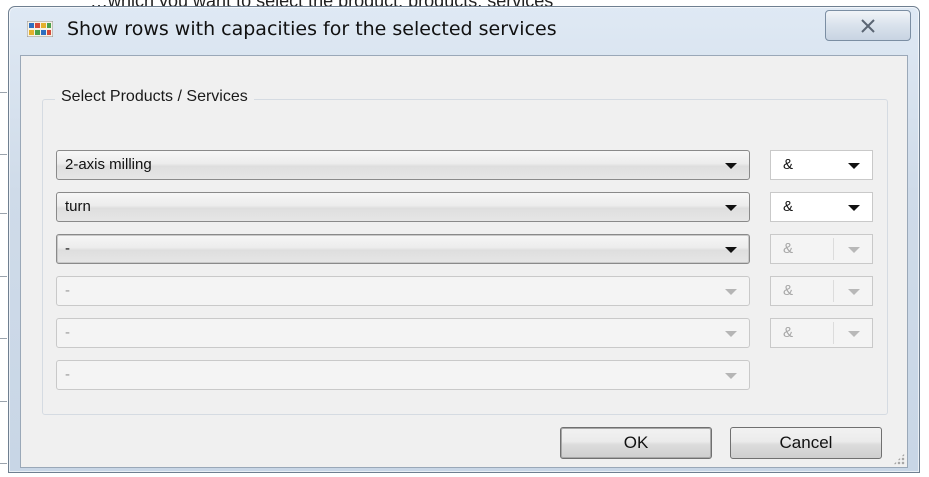  What do you see at coordinates (154, 97) in the screenshot?
I see `group-label: Select Products / Services` at bounding box center [154, 97].